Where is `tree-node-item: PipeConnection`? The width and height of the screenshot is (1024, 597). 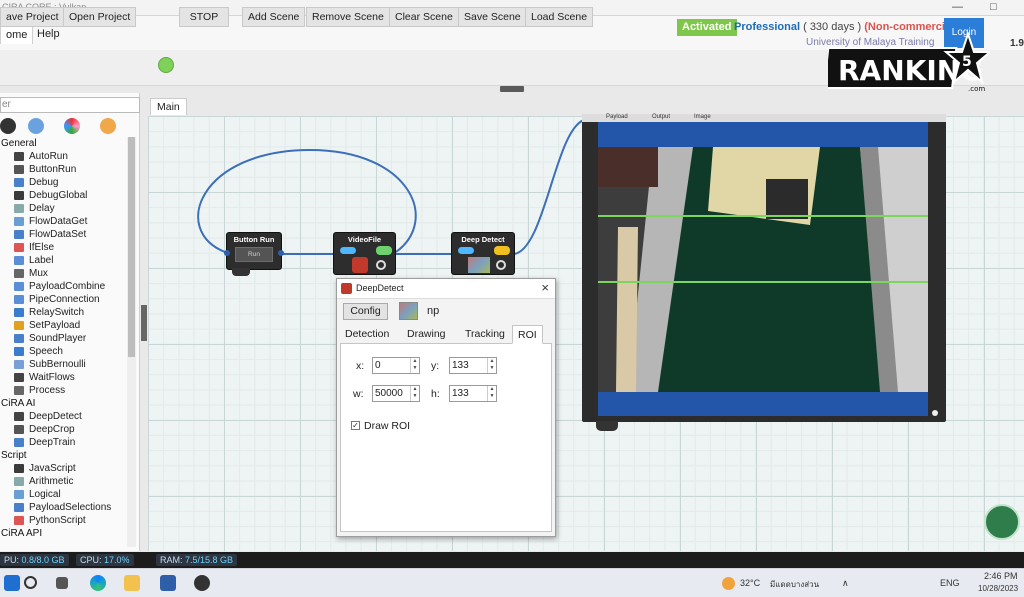 tree-node-item: PipeConnection is located at coordinates (63, 299).